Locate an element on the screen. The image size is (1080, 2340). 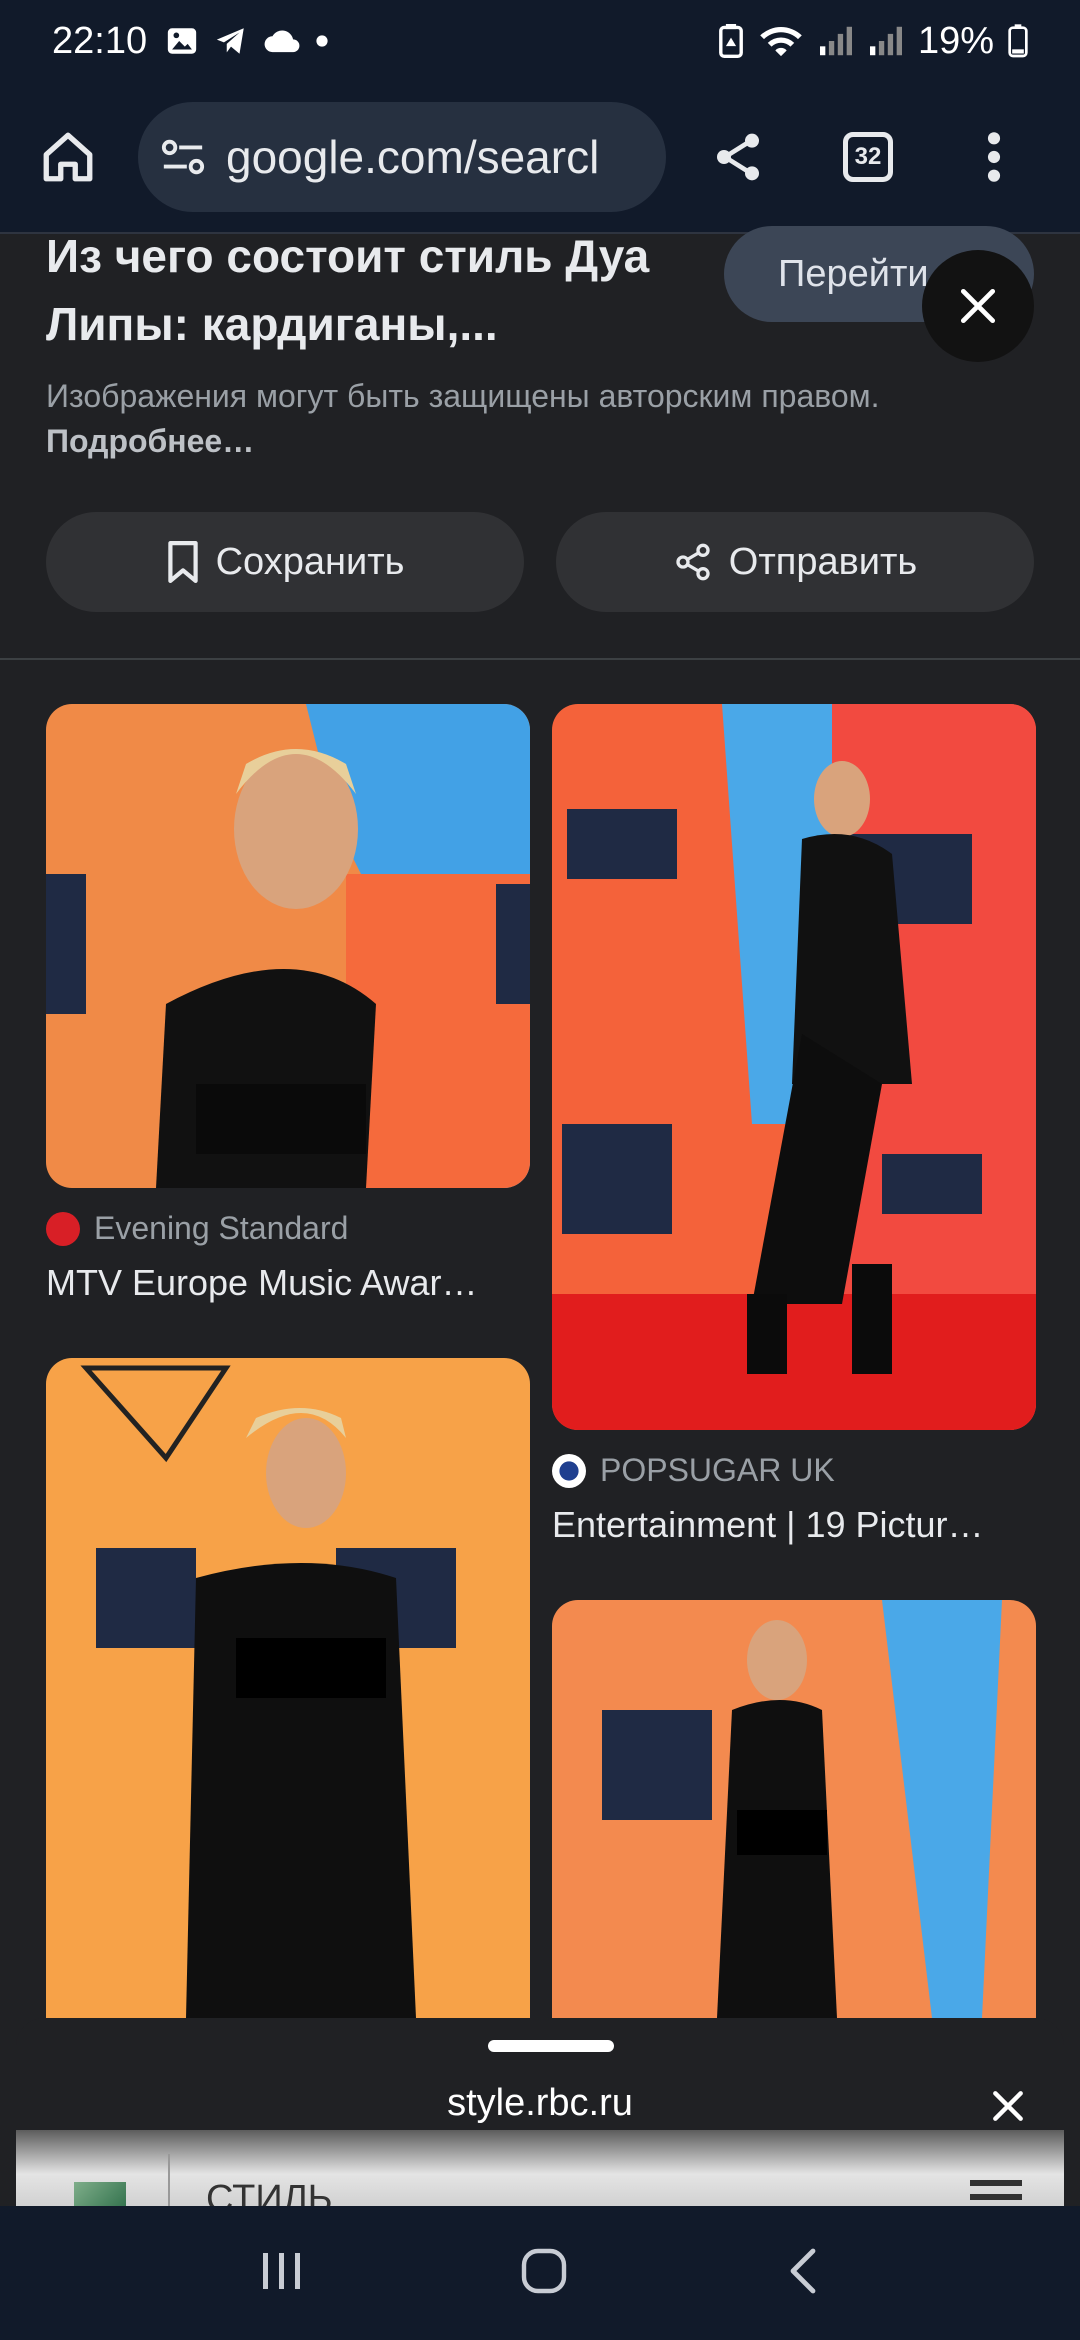
tab-count: 32 is located at coordinates (868, 157).